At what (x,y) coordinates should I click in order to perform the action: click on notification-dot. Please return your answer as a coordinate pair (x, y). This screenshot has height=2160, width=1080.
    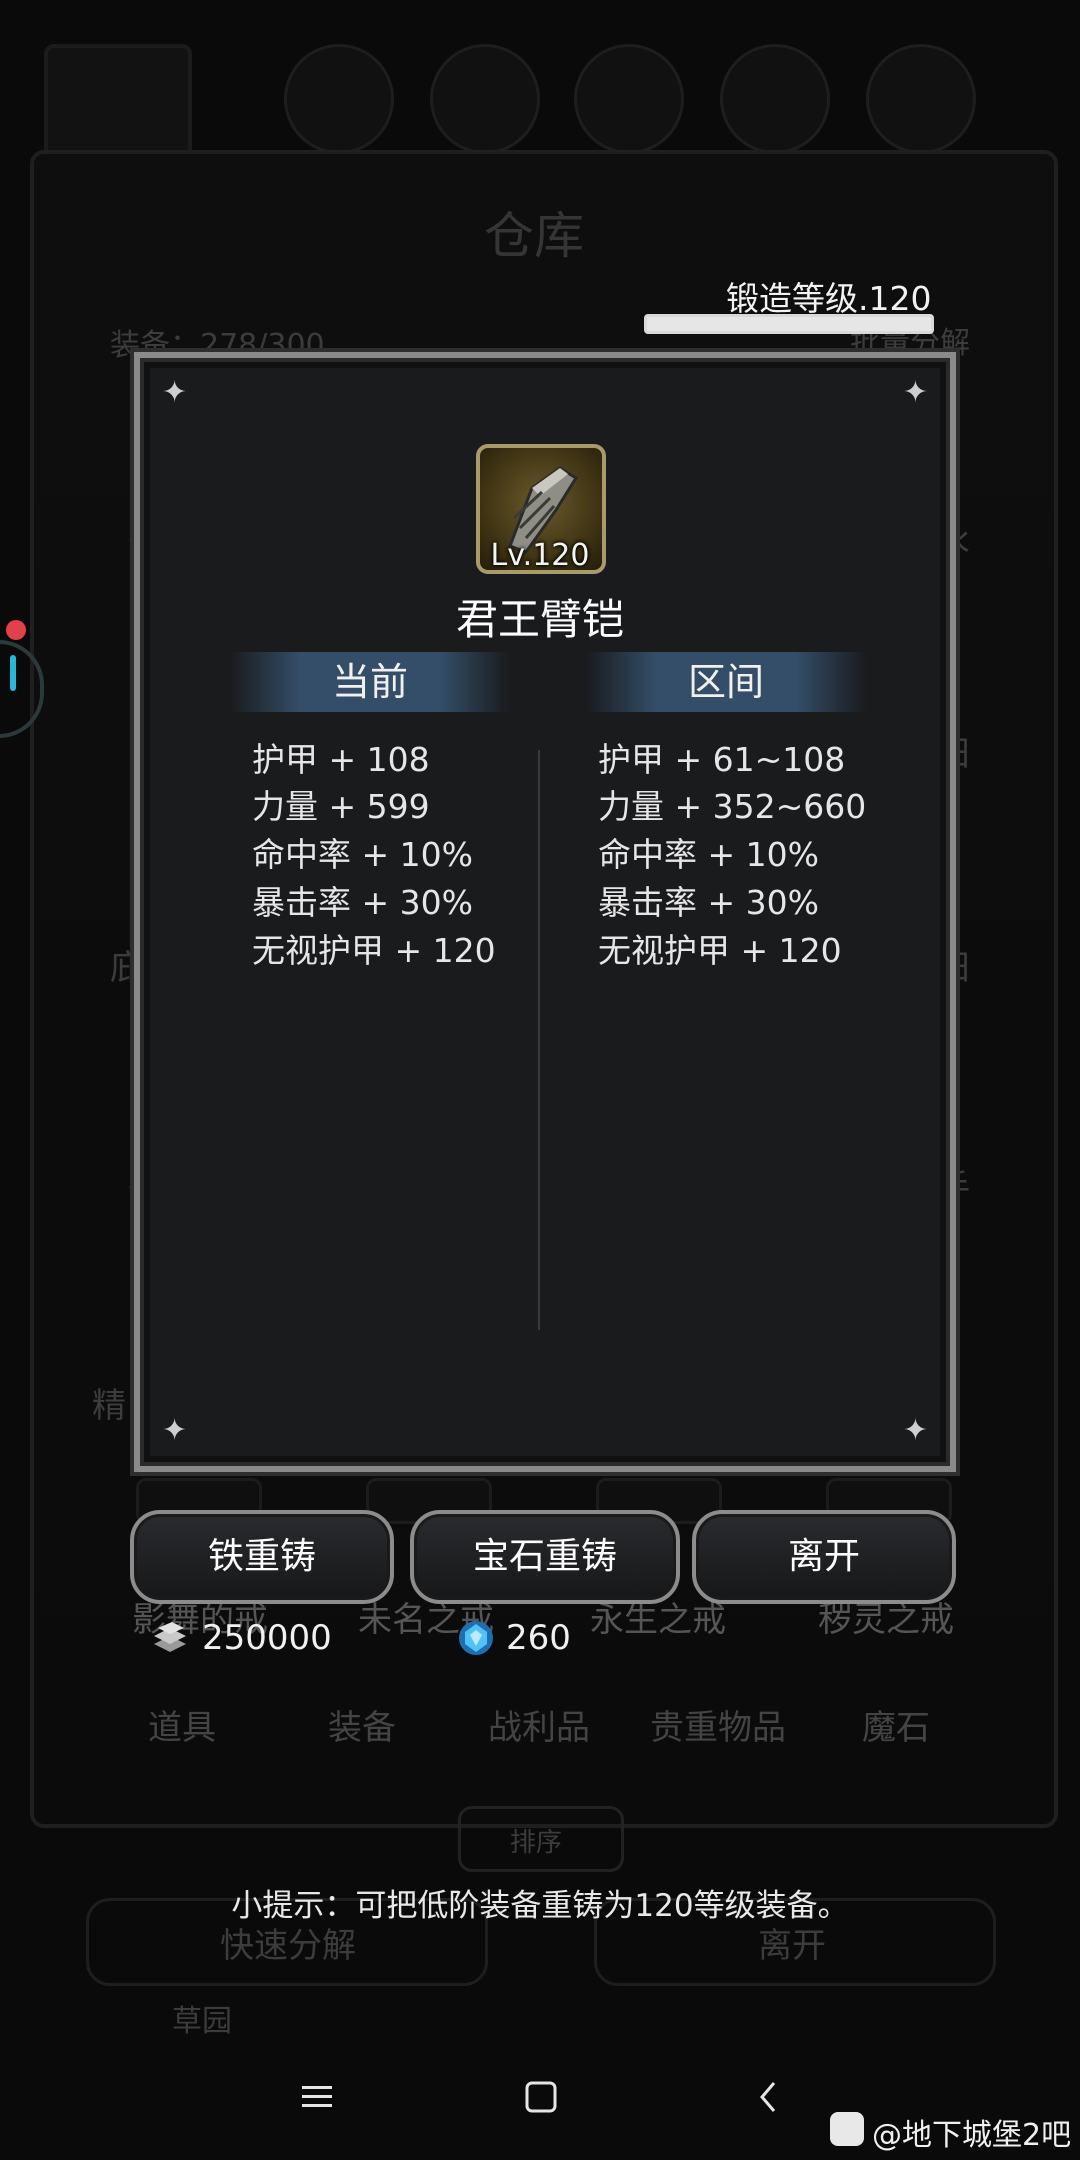
    Looking at the image, I should click on (16, 630).